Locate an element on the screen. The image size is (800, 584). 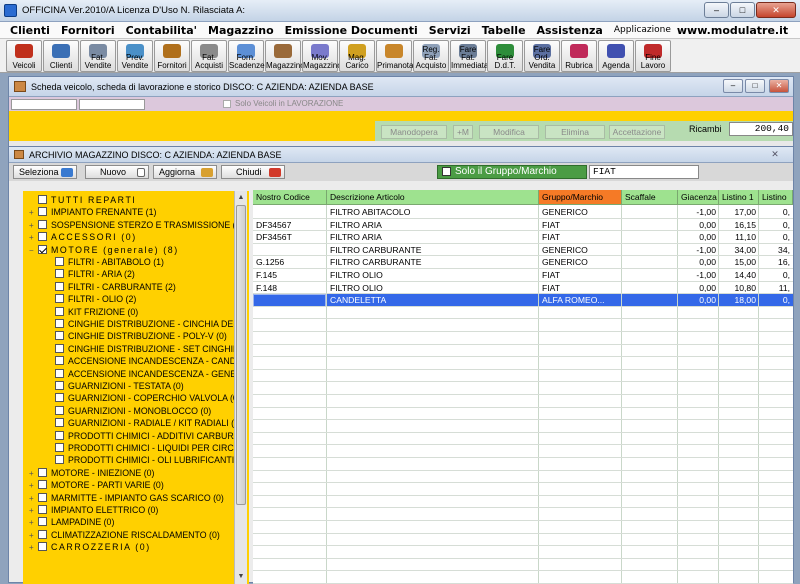
tree-item: + CARROZZERIA (0) is located at coordinates (90, 547).